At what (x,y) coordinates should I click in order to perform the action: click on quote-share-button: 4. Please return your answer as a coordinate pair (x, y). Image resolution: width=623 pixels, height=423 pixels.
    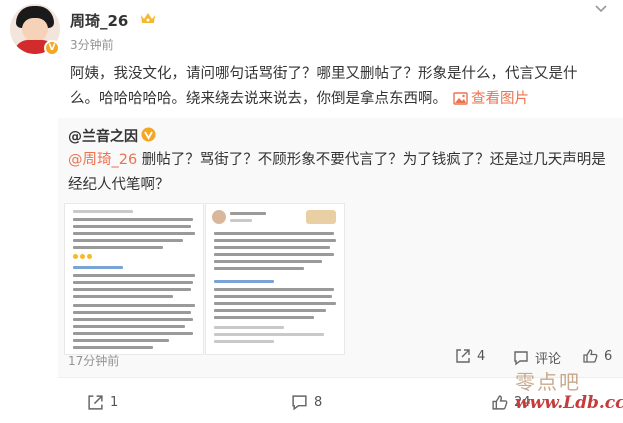
    Looking at the image, I should click on (470, 356).